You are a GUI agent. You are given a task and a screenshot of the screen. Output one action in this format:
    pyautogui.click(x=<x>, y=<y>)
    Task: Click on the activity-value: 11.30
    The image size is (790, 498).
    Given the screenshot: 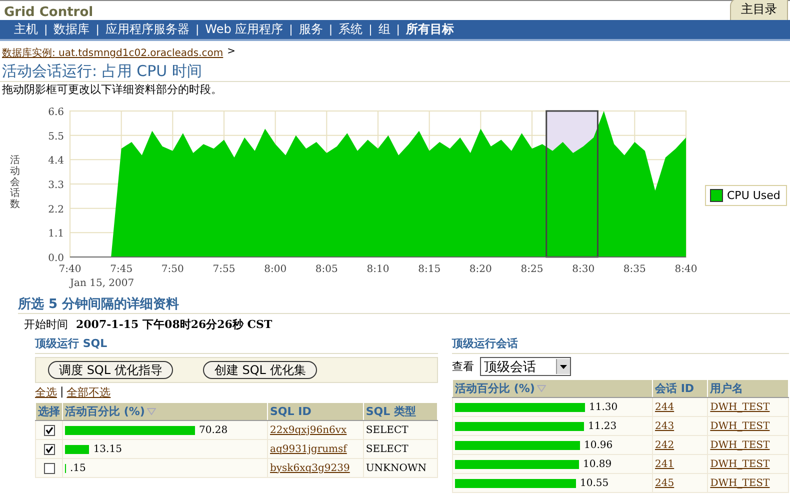 What is the action you would take?
    pyautogui.click(x=603, y=407)
    